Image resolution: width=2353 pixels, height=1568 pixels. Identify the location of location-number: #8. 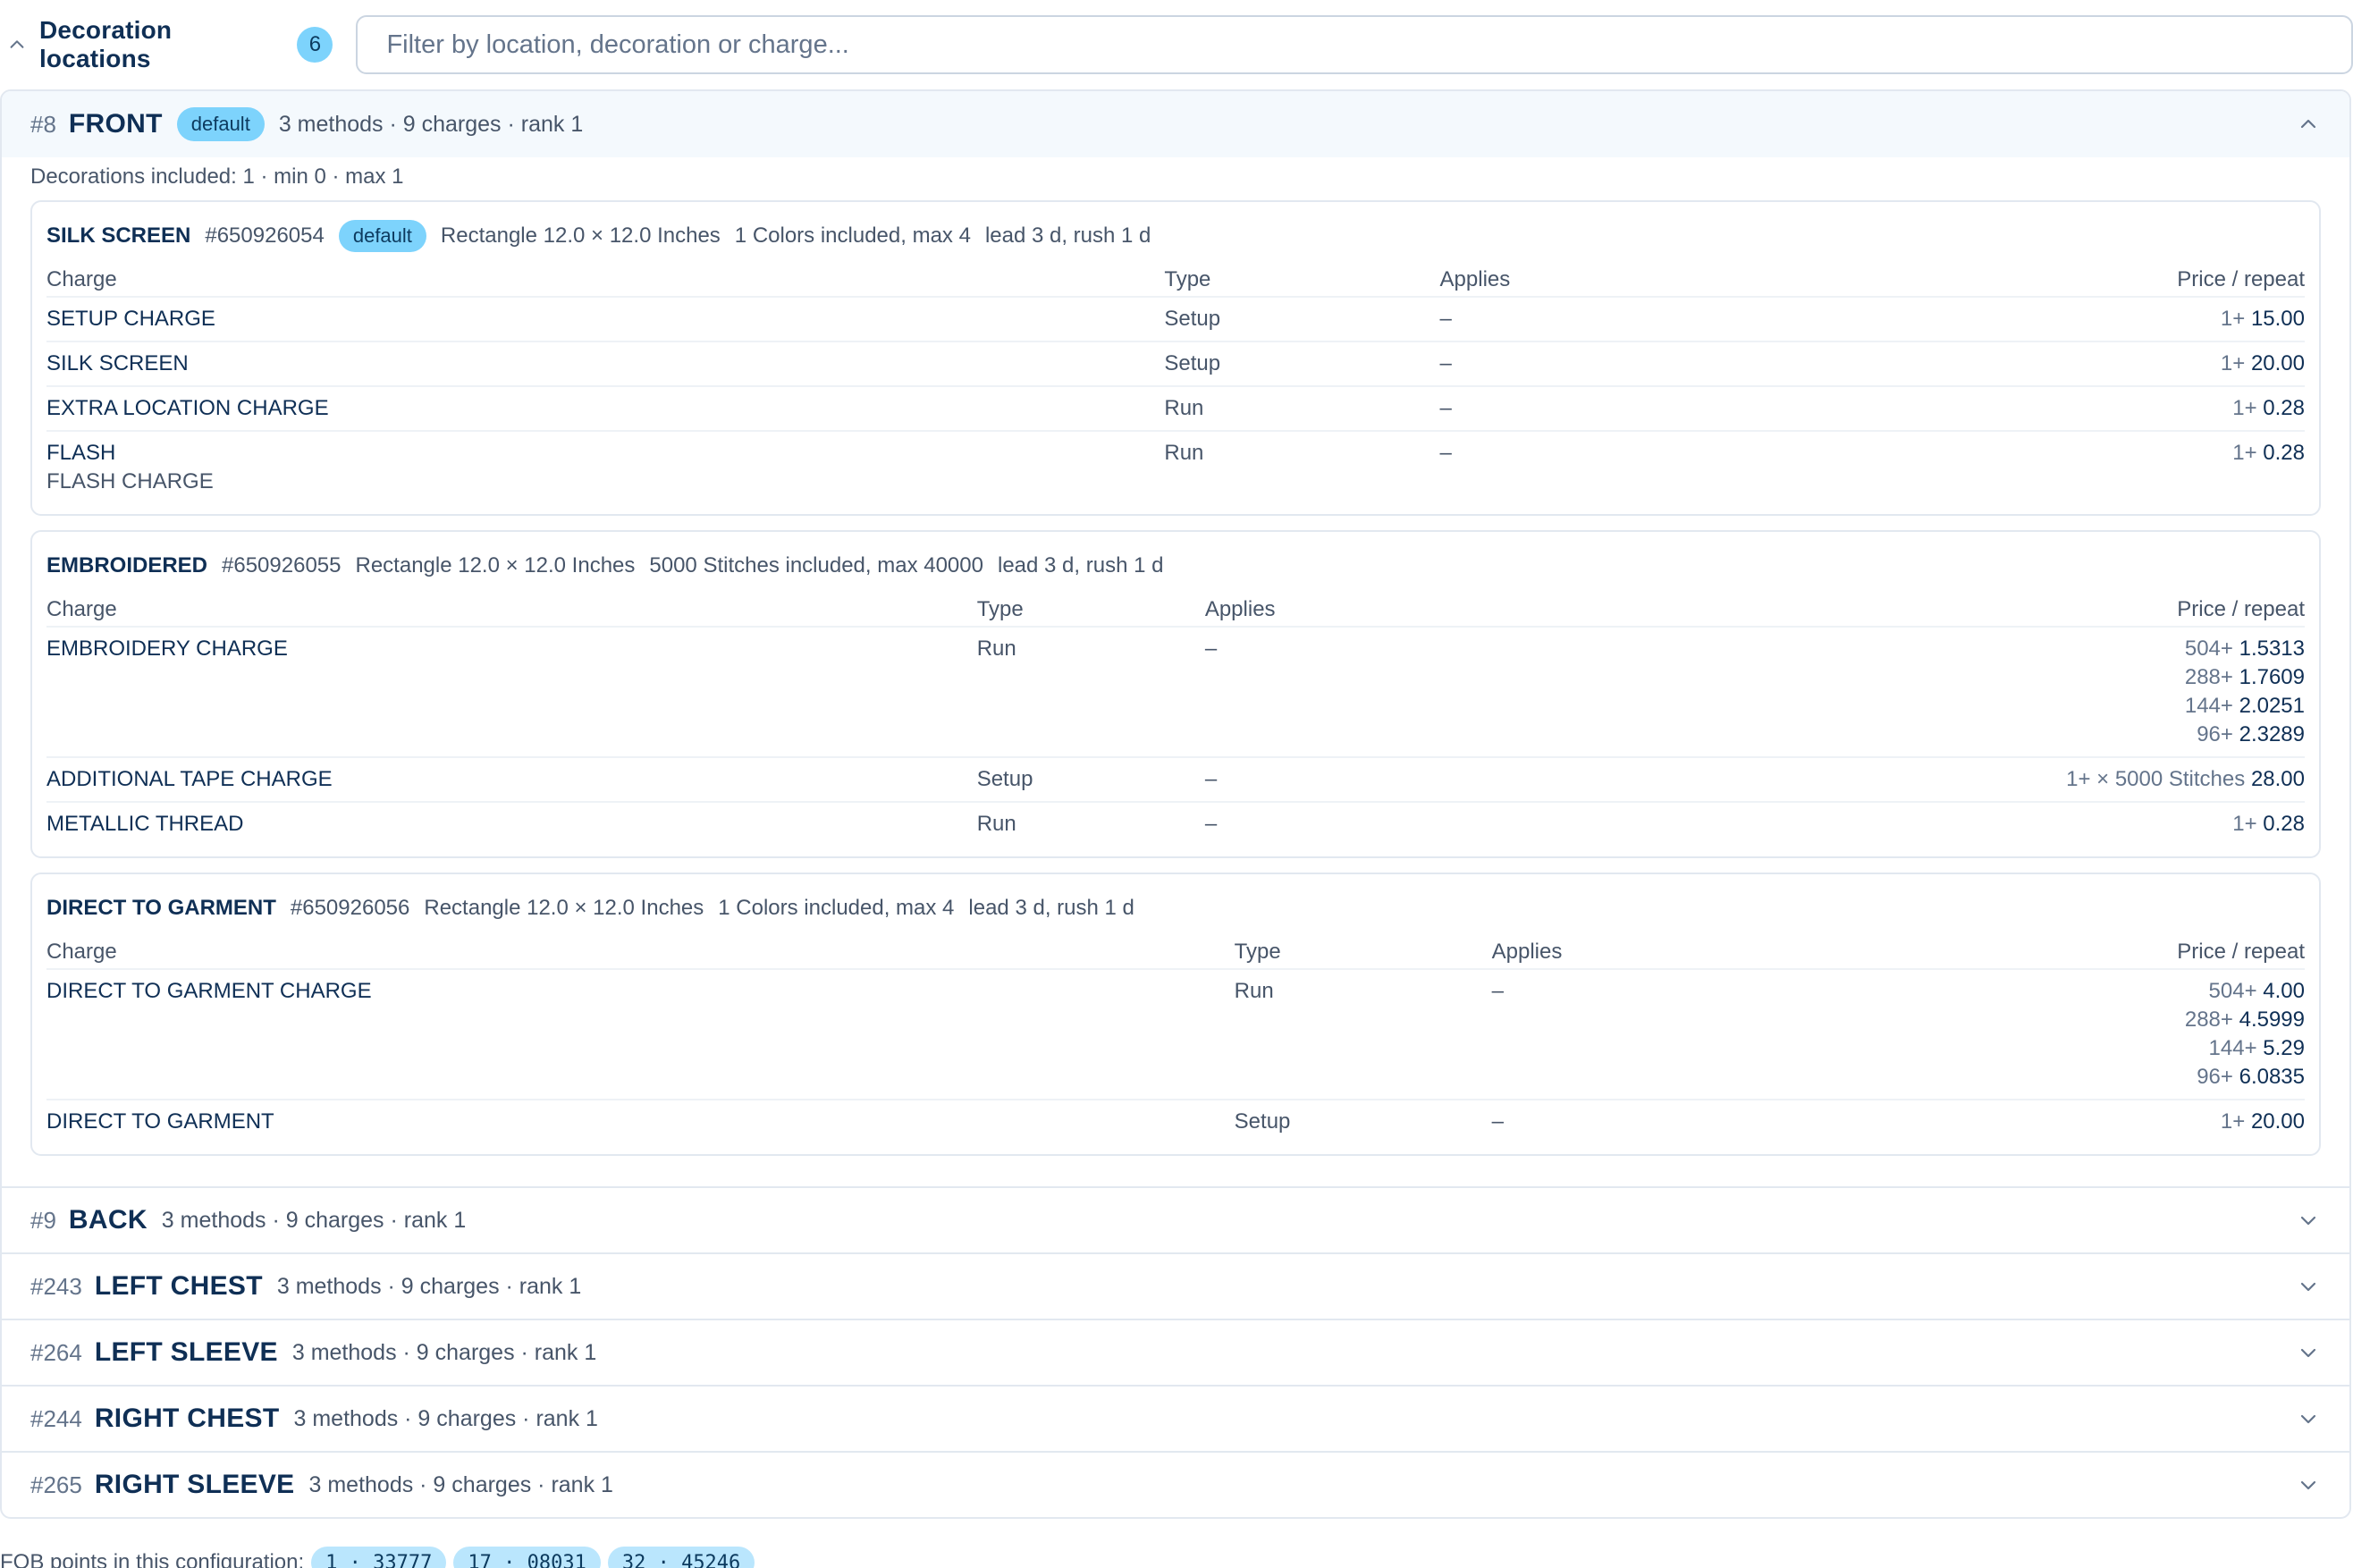
(43, 124).